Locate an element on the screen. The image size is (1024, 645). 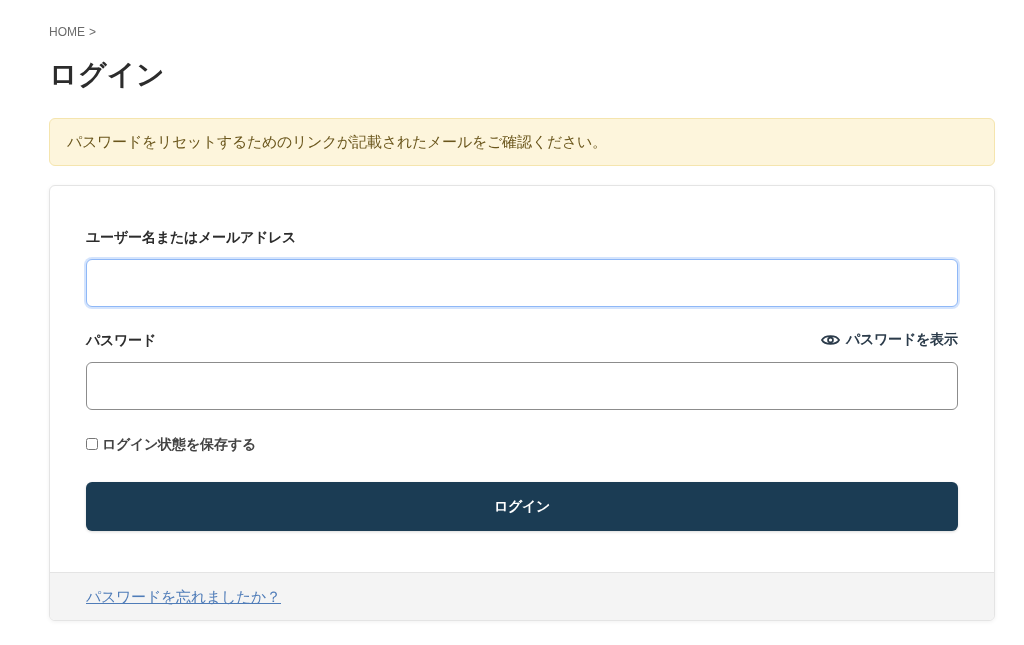
field-label: ユーザー名またはメールアドレス is located at coordinates (191, 237).